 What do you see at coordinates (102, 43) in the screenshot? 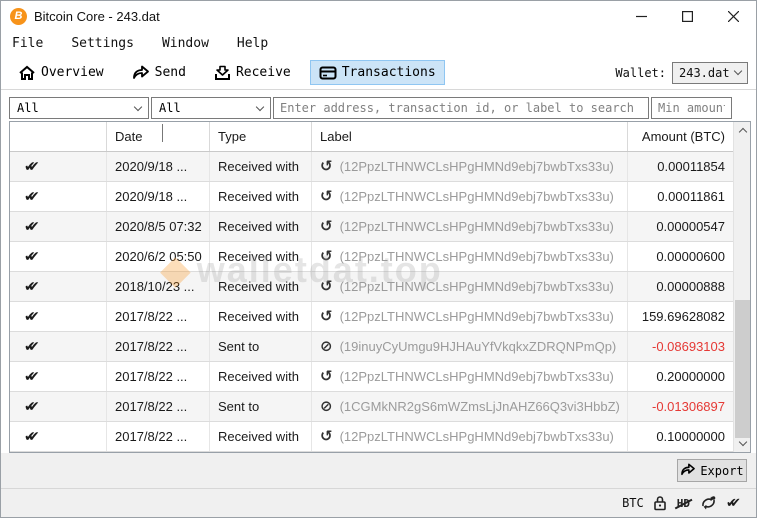
I see `menu-settings: Settings` at bounding box center [102, 43].